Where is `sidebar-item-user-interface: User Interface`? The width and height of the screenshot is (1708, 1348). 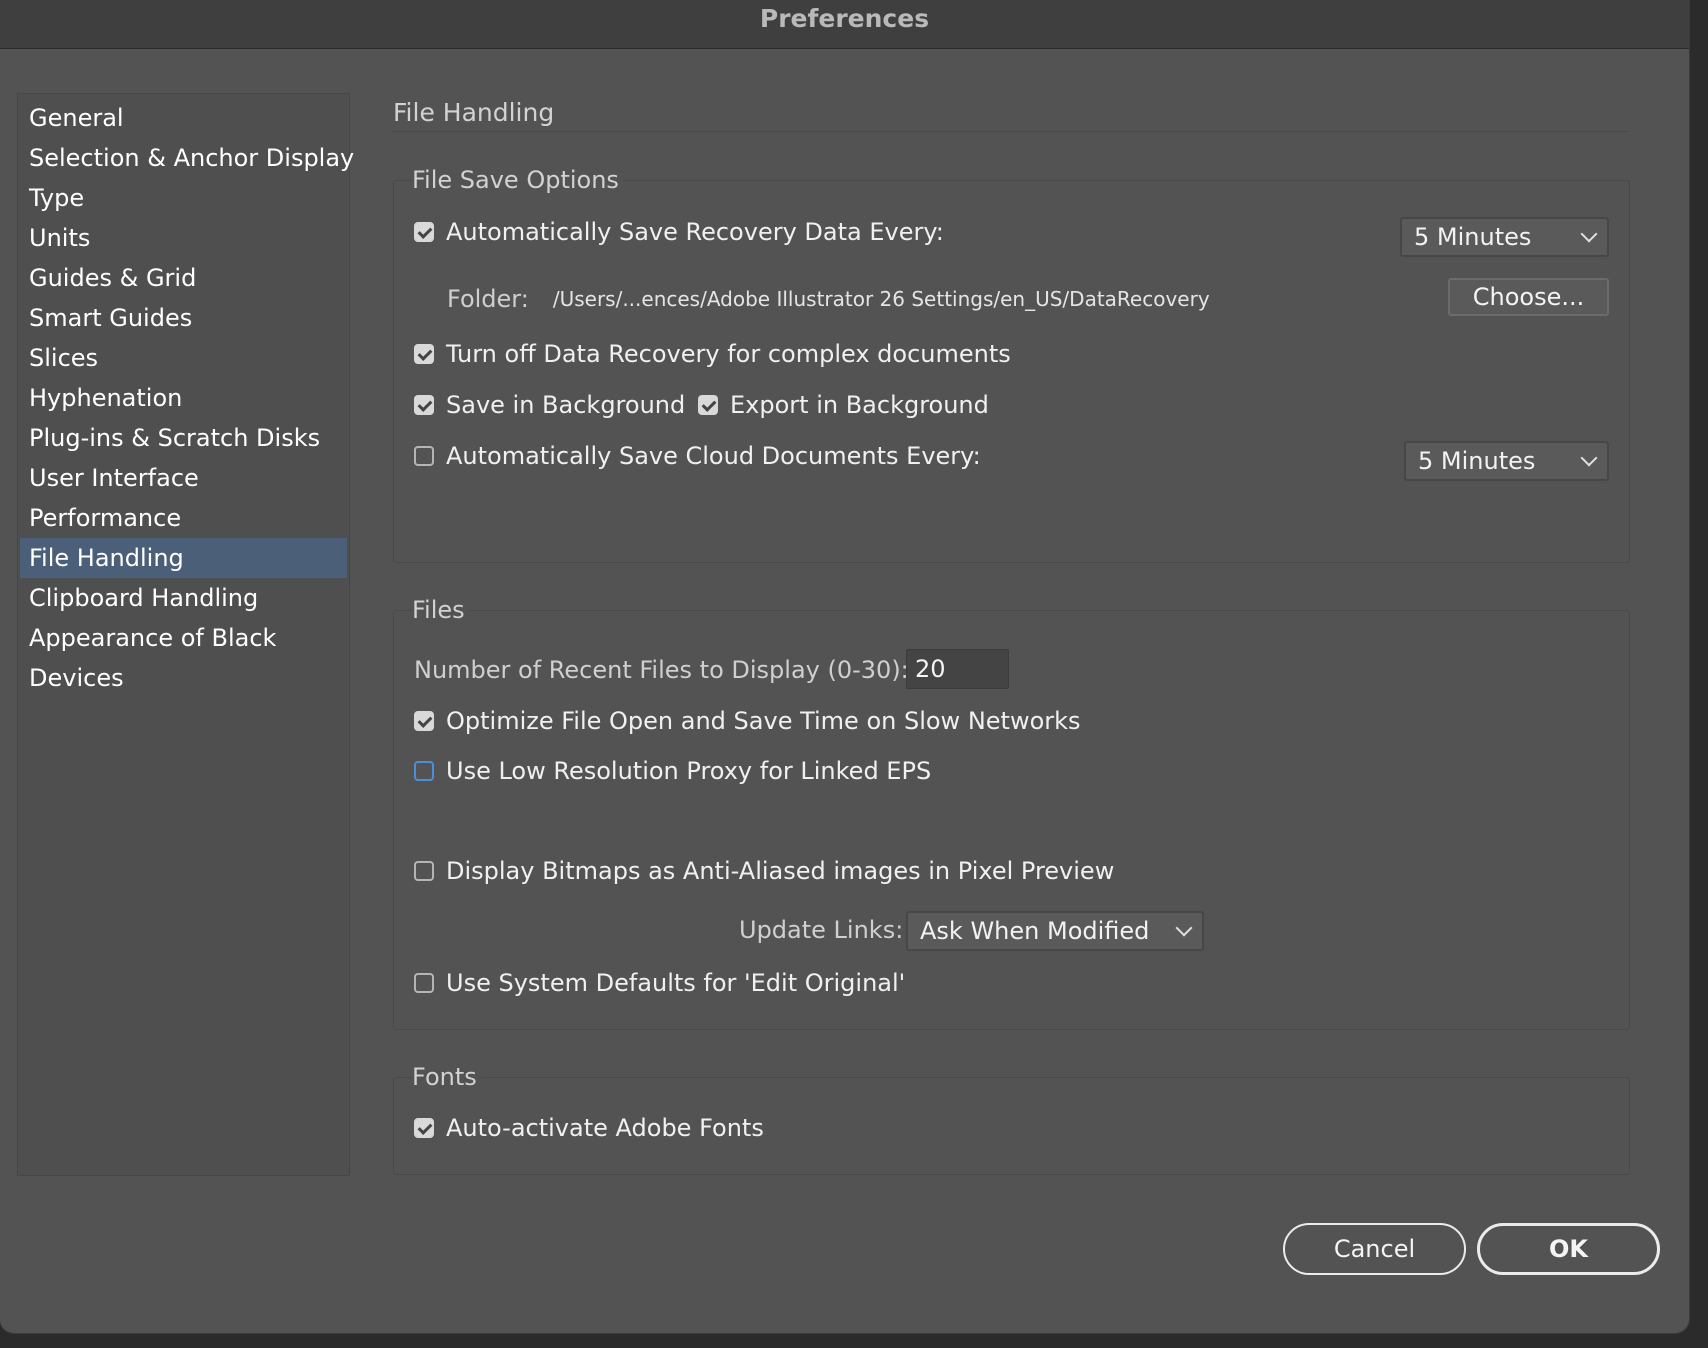 sidebar-item-user-interface: User Interface is located at coordinates (183, 478).